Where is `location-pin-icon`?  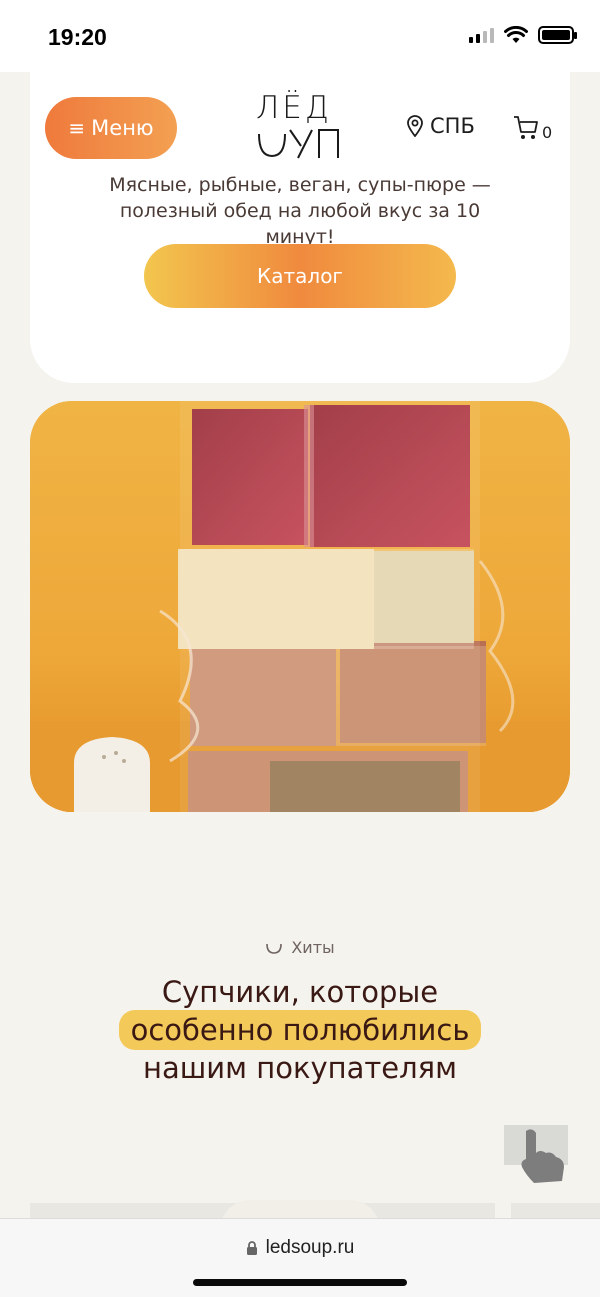 location-pin-icon is located at coordinates (415, 126).